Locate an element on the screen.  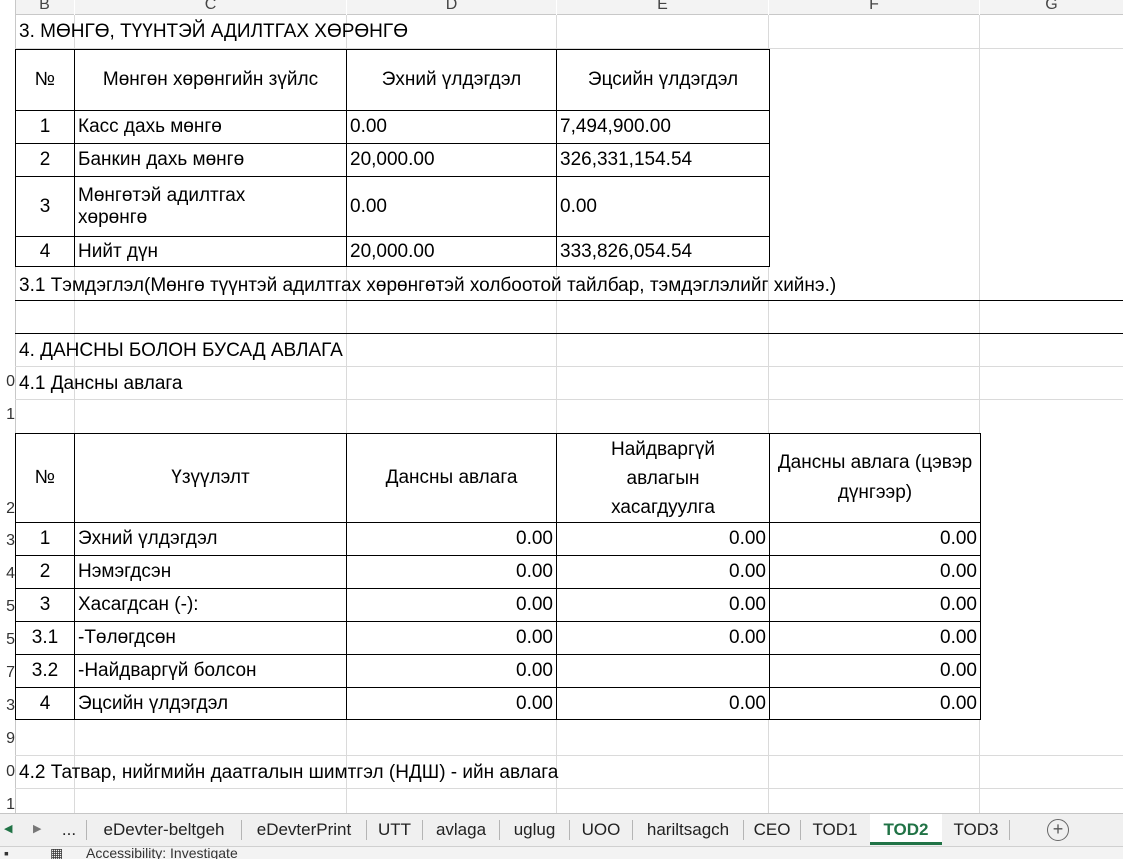
tab-ceo: CEO is located at coordinates (772, 829).